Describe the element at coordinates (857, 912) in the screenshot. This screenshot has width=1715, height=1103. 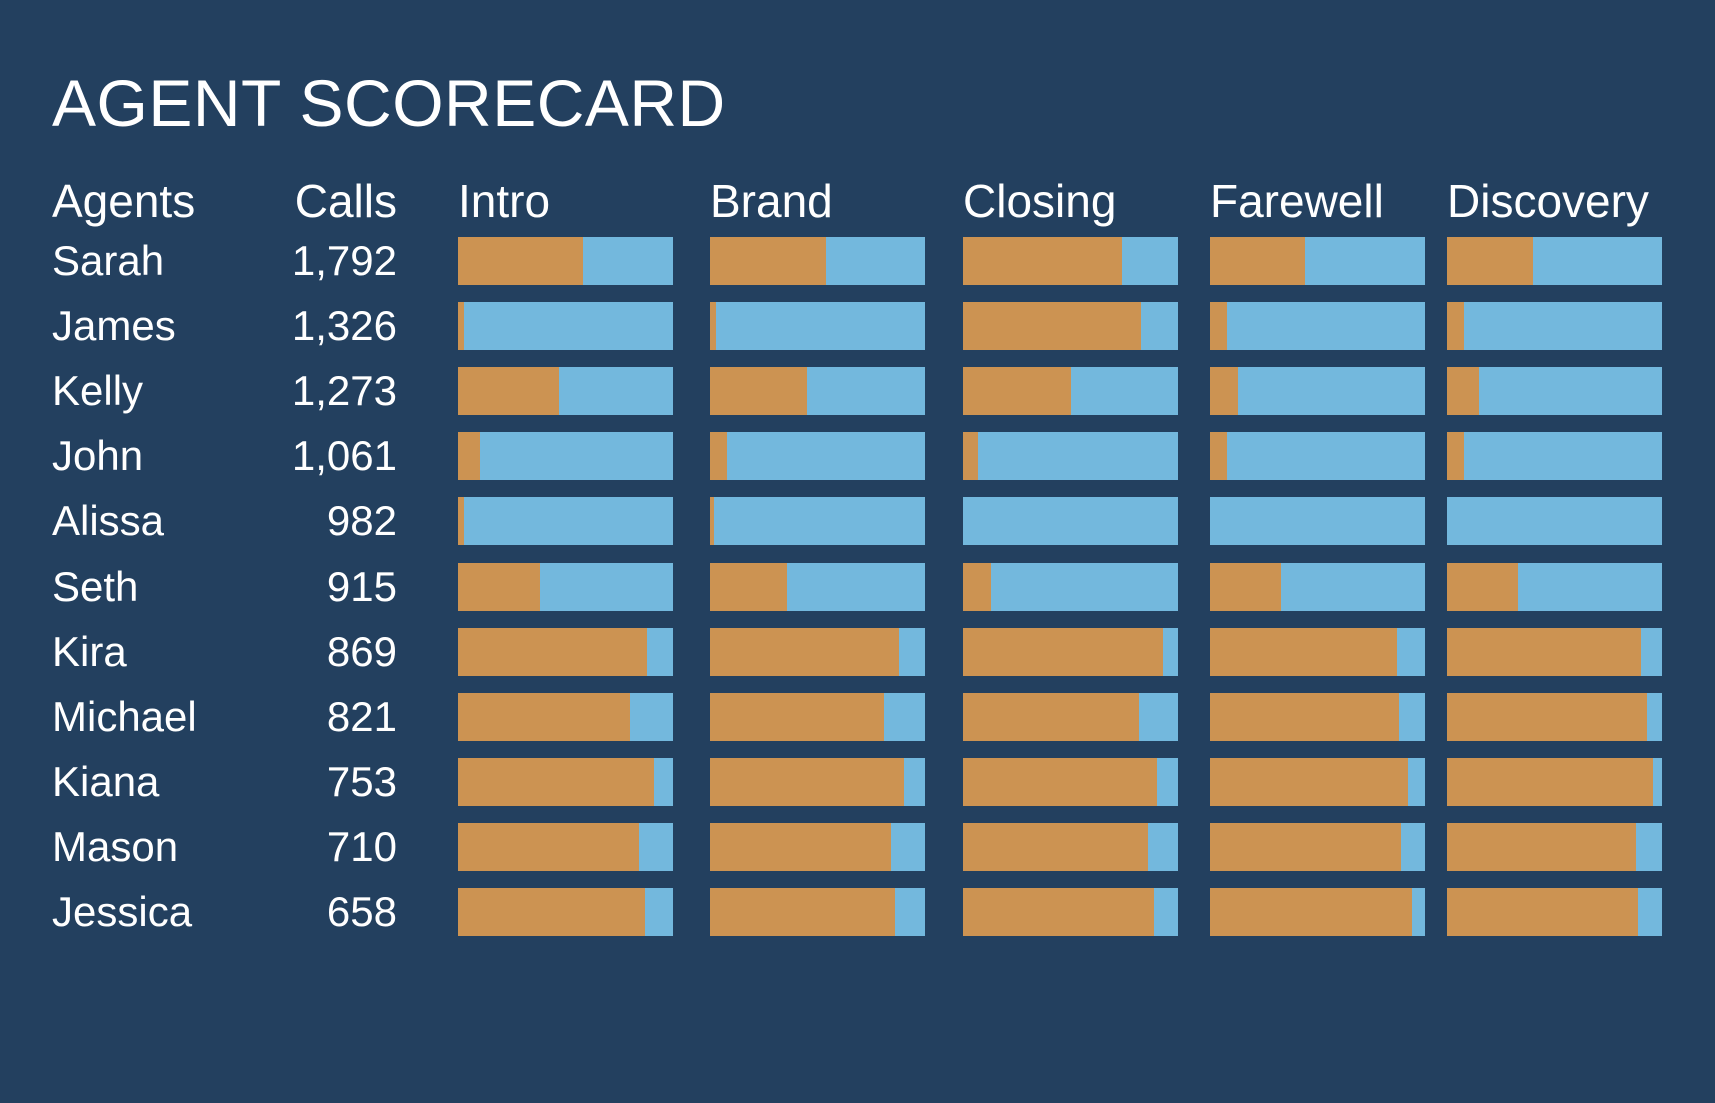
I see `table-row: Jessica 658` at that location.